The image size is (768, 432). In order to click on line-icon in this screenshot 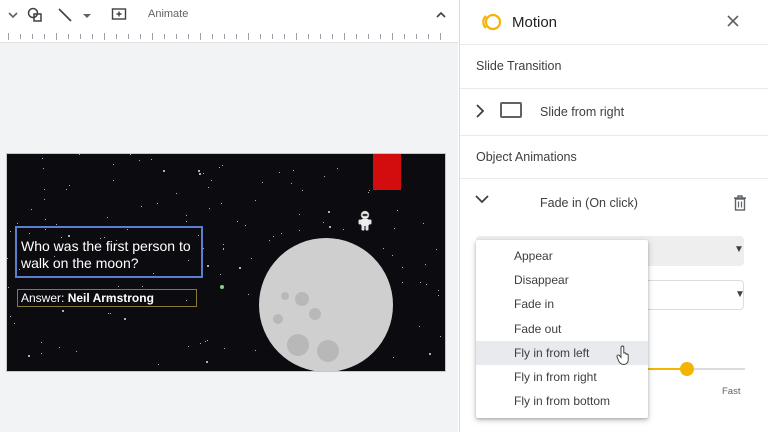, I will do `click(65, 15)`.